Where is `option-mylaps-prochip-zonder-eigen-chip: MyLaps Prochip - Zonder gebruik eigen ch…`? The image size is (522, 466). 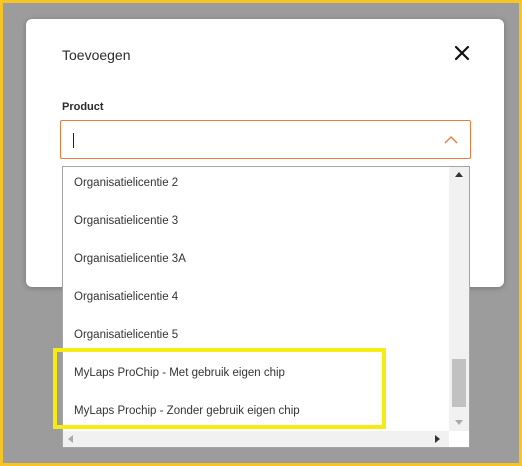 option-mylaps-prochip-zonder-eigen-chip: MyLaps Prochip - Zonder gebruik eigen ch… is located at coordinates (256, 411).